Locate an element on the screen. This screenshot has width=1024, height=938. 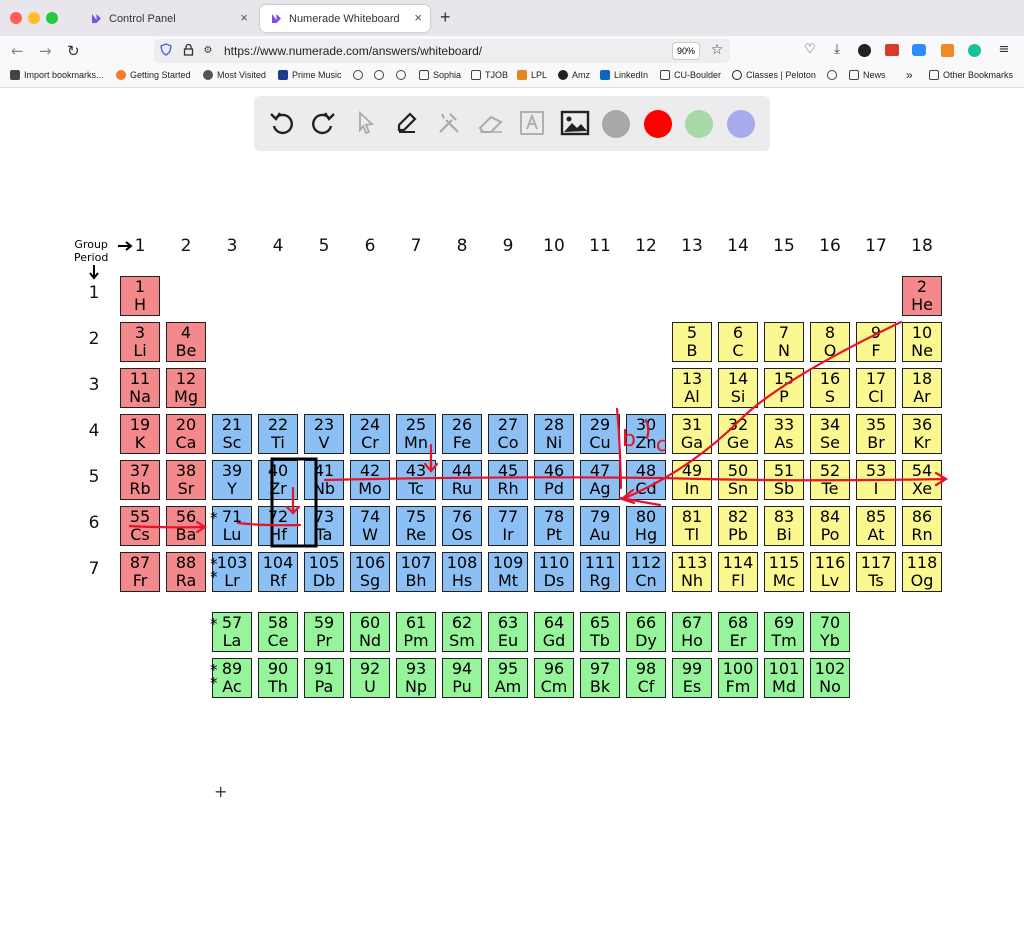
atomic-number: 60 is located at coordinates (370, 622).